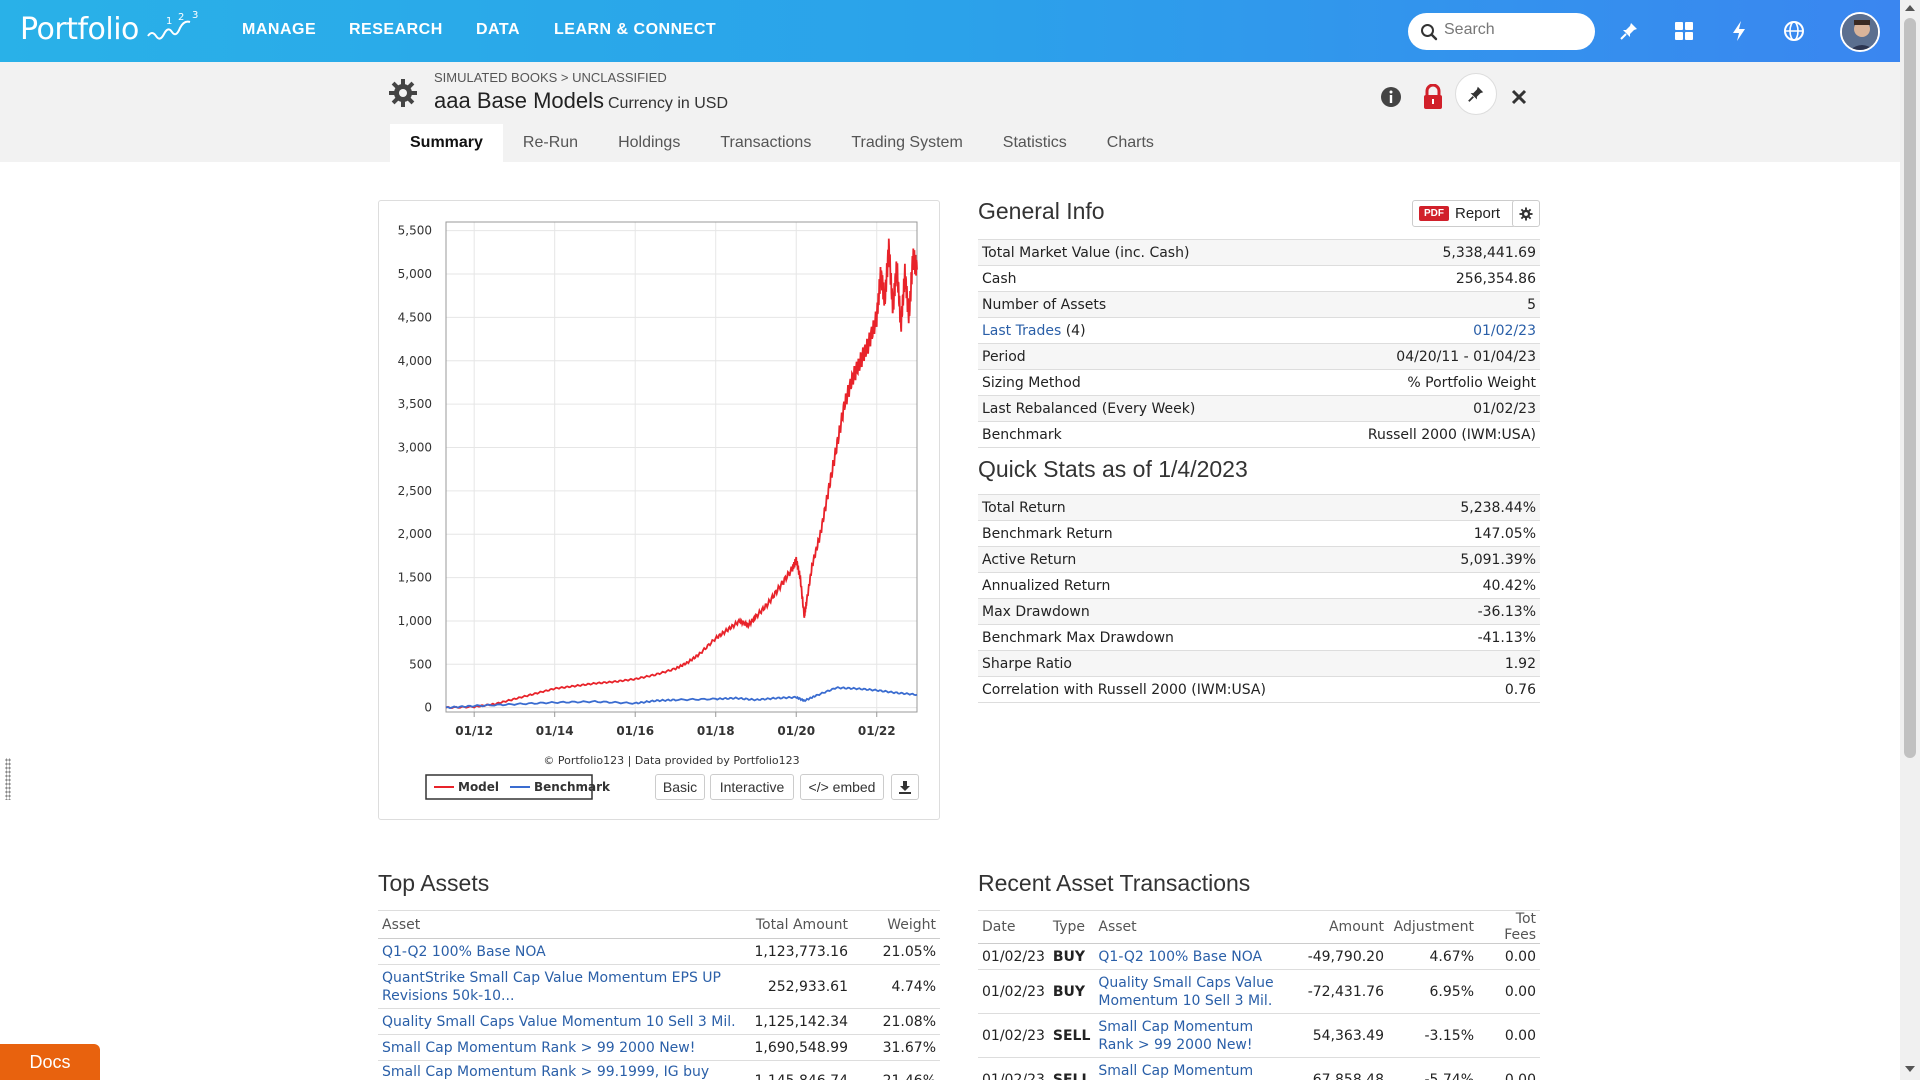 This screenshot has width=1920, height=1080. Describe the element at coordinates (796, 924) in the screenshot. I see `column-header: Total Amount` at that location.